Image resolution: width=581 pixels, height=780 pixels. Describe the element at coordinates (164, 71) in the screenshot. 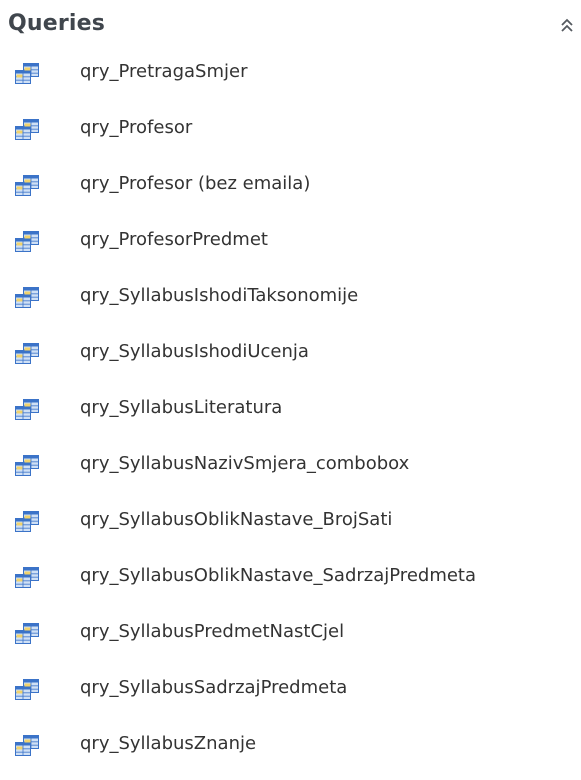

I see `query-item-label: qry_PretragaSmjer` at that location.